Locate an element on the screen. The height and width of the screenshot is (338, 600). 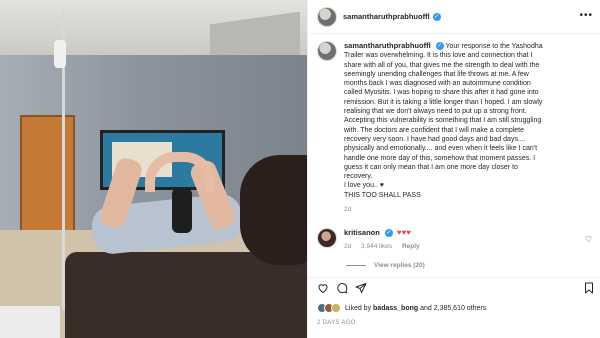
action-bar is located at coordinates (456, 289).